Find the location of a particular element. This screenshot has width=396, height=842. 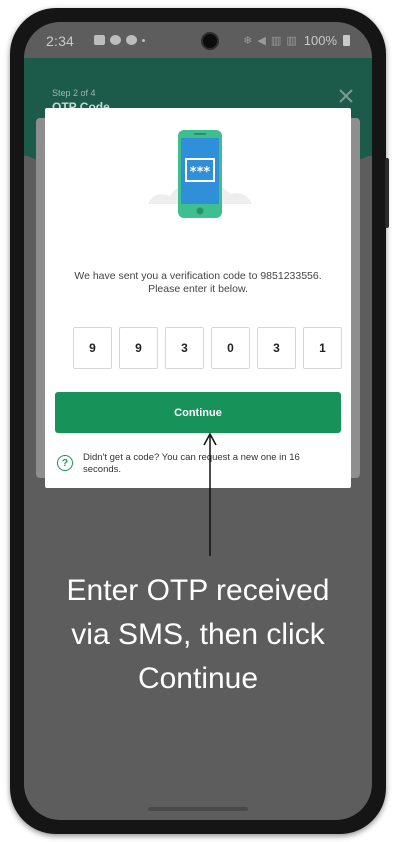

annotation-line-2: via SMS, then click is located at coordinates (198, 634).